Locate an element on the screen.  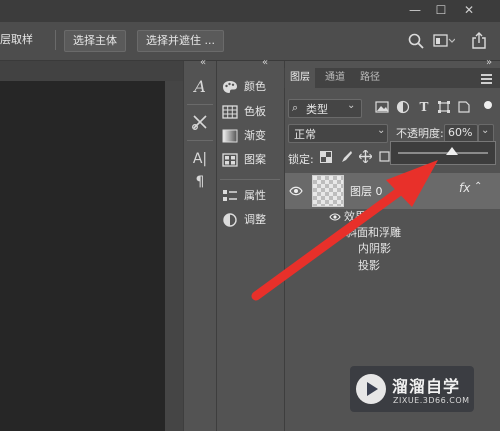
watermark-logo-icon is located at coordinates (371, 389).